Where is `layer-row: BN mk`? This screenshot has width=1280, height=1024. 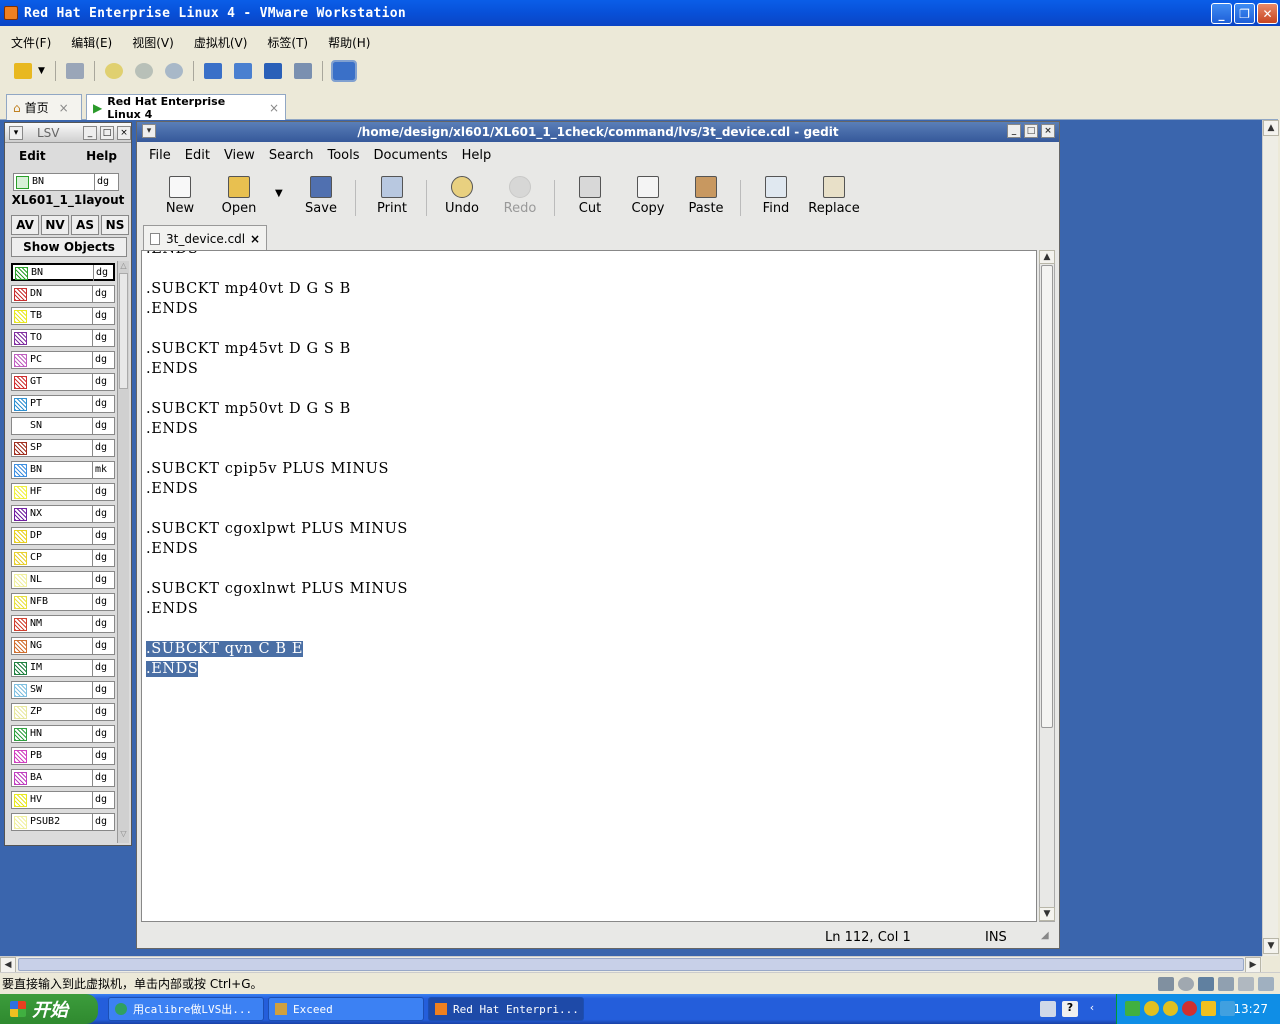 layer-row: BN mk is located at coordinates (63, 470).